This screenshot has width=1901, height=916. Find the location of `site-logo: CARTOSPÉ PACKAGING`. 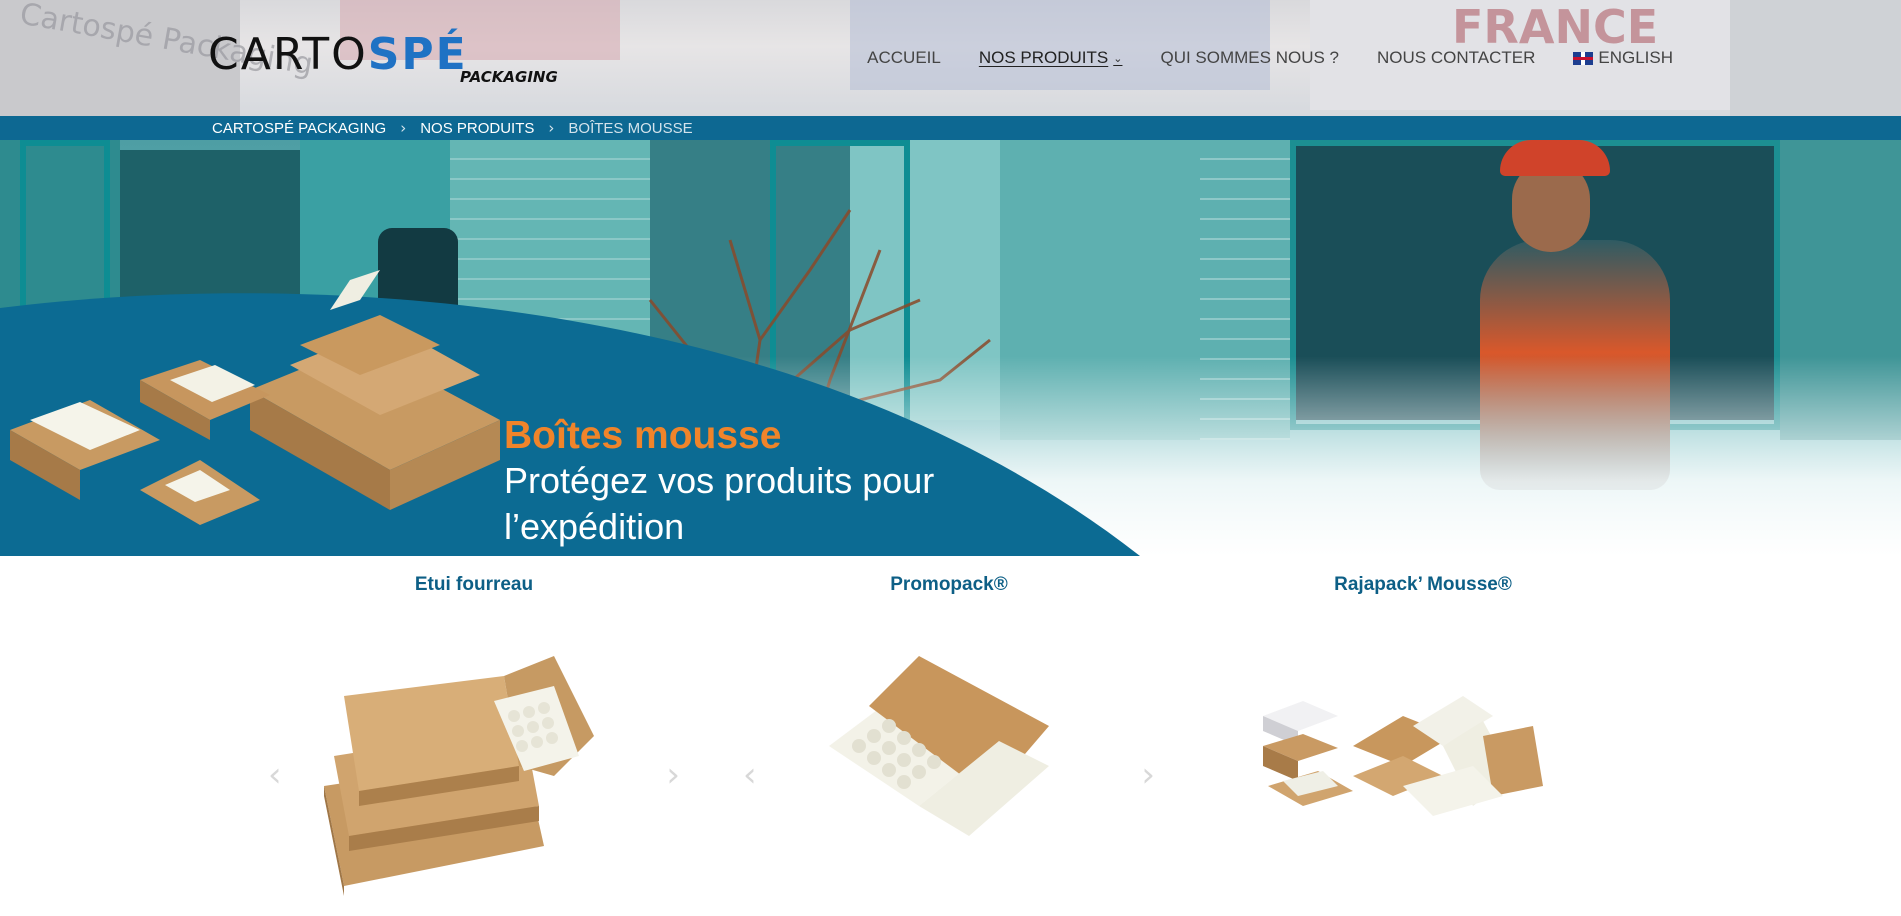

site-logo: CARTOSPÉ PACKAGING is located at coordinates (388, 58).